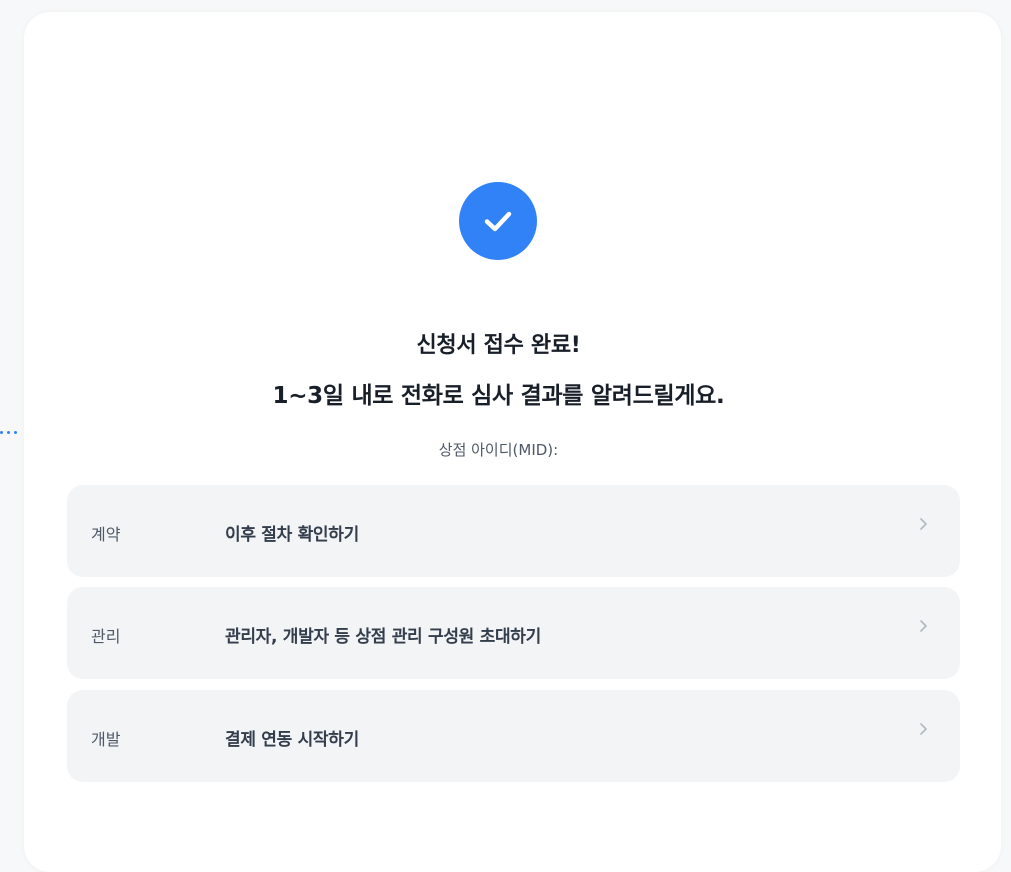  I want to click on checkmark-icon, so click(498, 221).